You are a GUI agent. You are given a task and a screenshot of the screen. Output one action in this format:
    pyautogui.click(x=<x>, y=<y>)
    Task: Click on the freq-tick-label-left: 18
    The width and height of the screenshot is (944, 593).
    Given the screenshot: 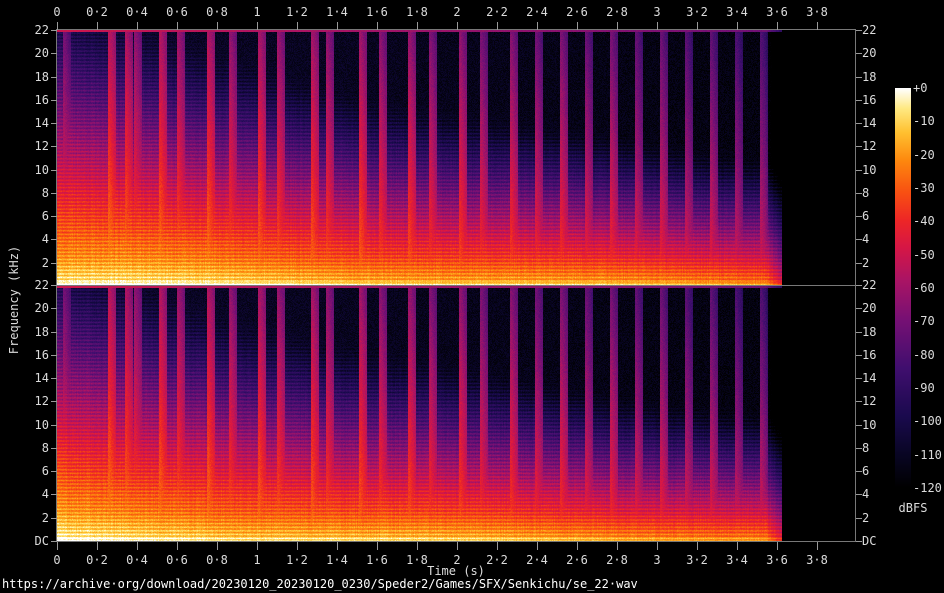 What is the action you would take?
    pyautogui.click(x=41, y=77)
    